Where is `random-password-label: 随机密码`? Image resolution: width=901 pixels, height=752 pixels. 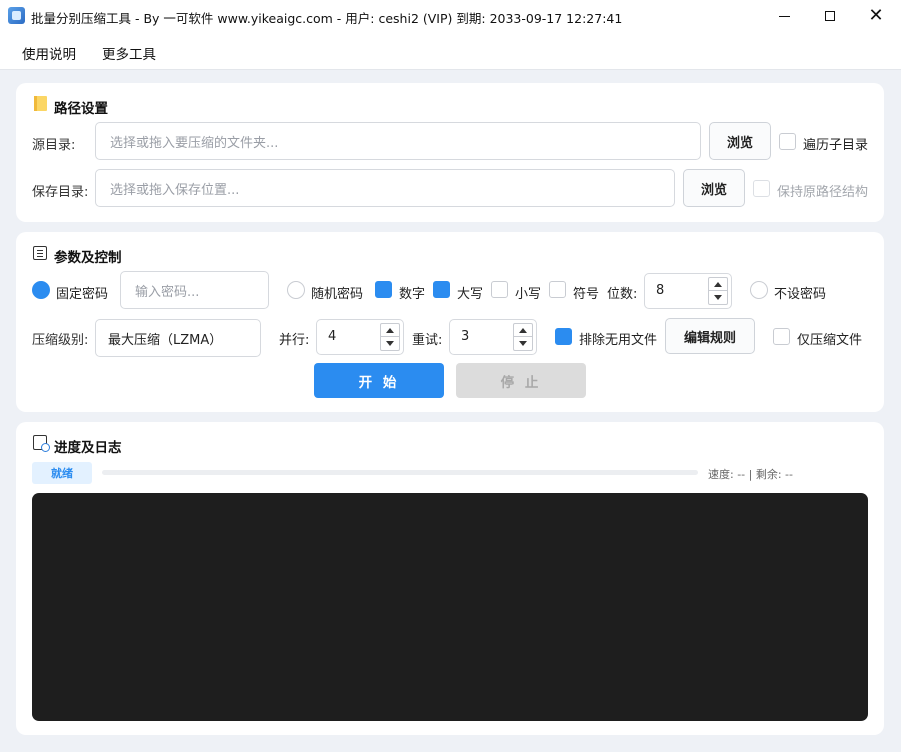 random-password-label: 随机密码 is located at coordinates (337, 294).